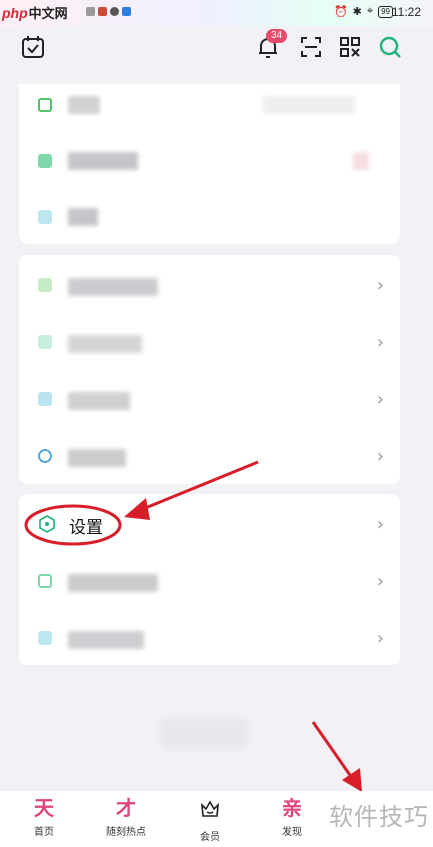 This screenshot has height=847, width=433. Describe the element at coordinates (126, 832) in the screenshot. I see `nav-label: 随刻热点` at that location.